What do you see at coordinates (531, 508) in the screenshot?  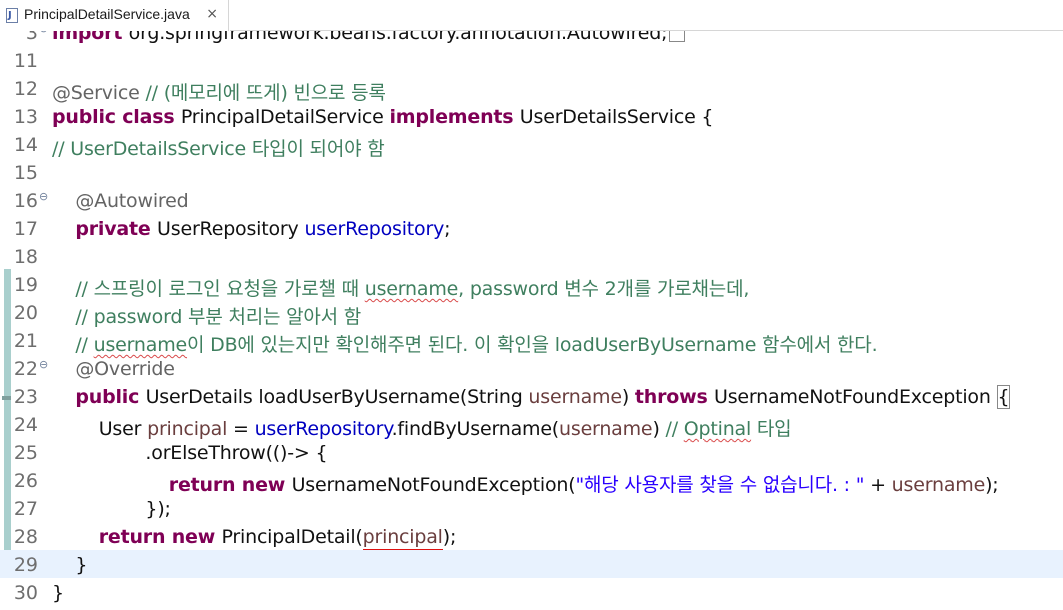 I see `code-line: 27 });` at bounding box center [531, 508].